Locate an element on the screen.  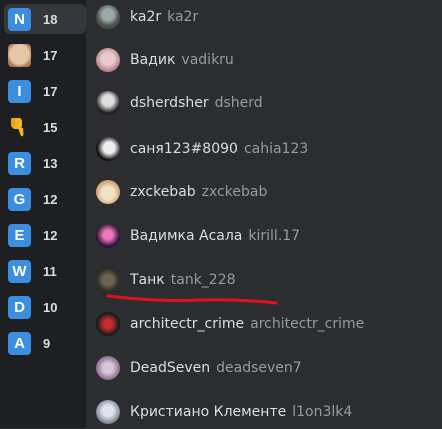
list-item: Кристиано Клементе l1on3lk4 is located at coordinates (264, 412).